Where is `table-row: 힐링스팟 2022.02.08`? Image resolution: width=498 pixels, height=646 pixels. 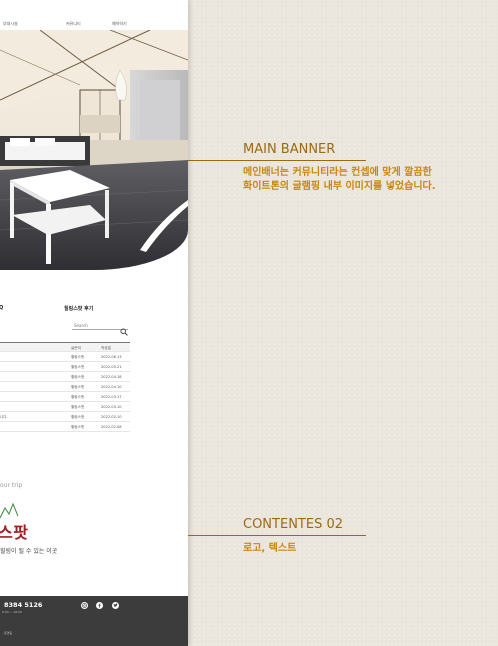 table-row: 힐링스팟 2022.02.08 is located at coordinates (65, 427).